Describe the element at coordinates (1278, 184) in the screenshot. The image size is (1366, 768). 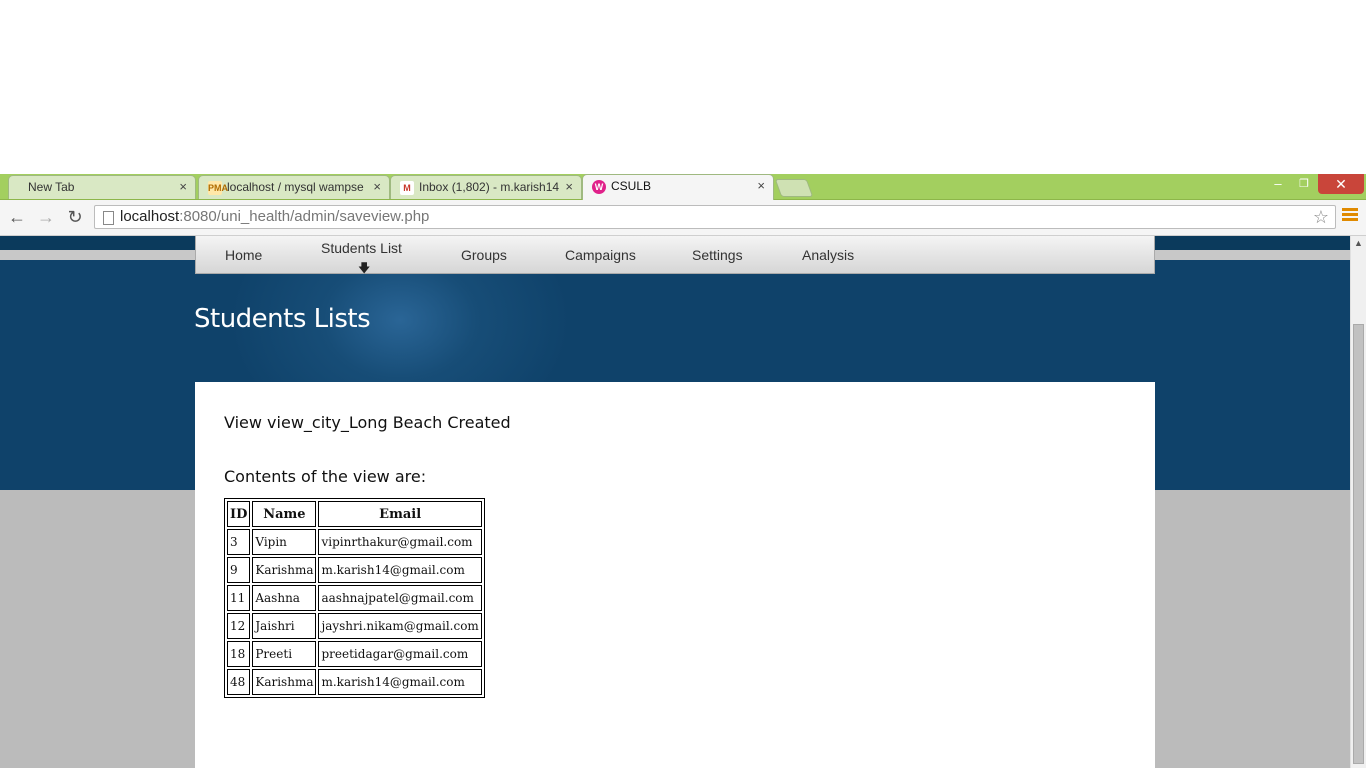
I see `minimize-icon: –` at that location.